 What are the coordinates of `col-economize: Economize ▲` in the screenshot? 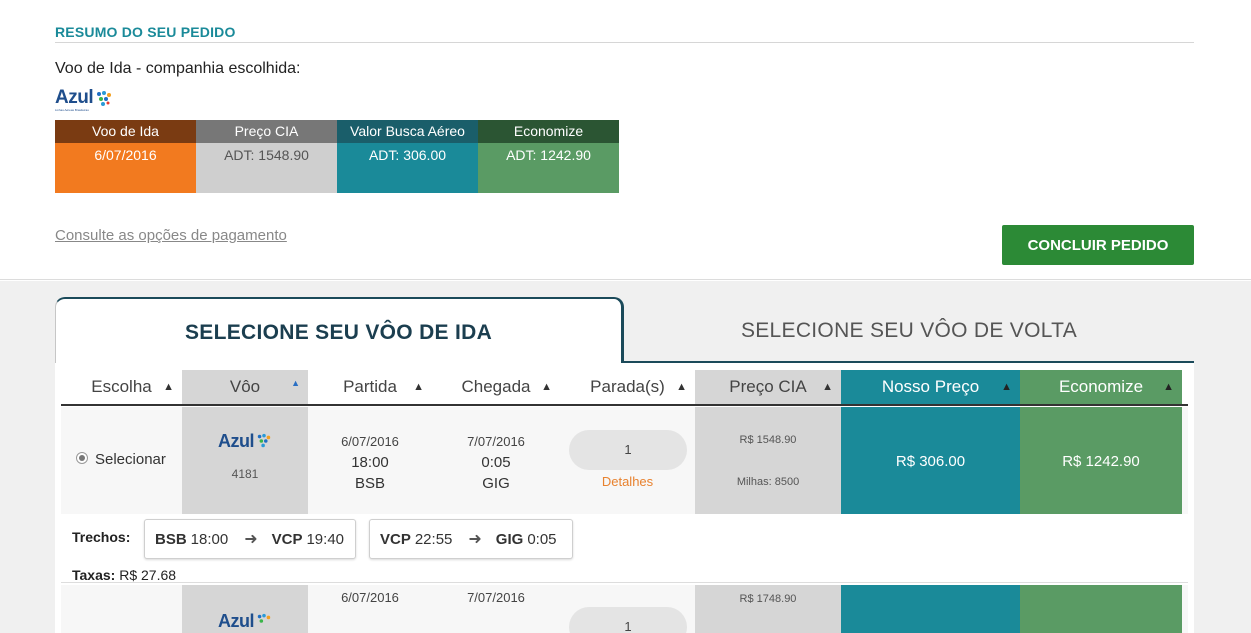 It's located at (1101, 387).